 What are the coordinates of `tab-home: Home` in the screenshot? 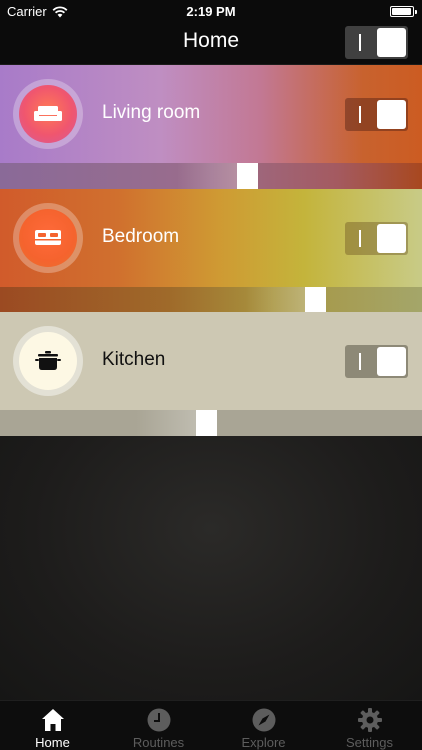 It's located at (52, 725).